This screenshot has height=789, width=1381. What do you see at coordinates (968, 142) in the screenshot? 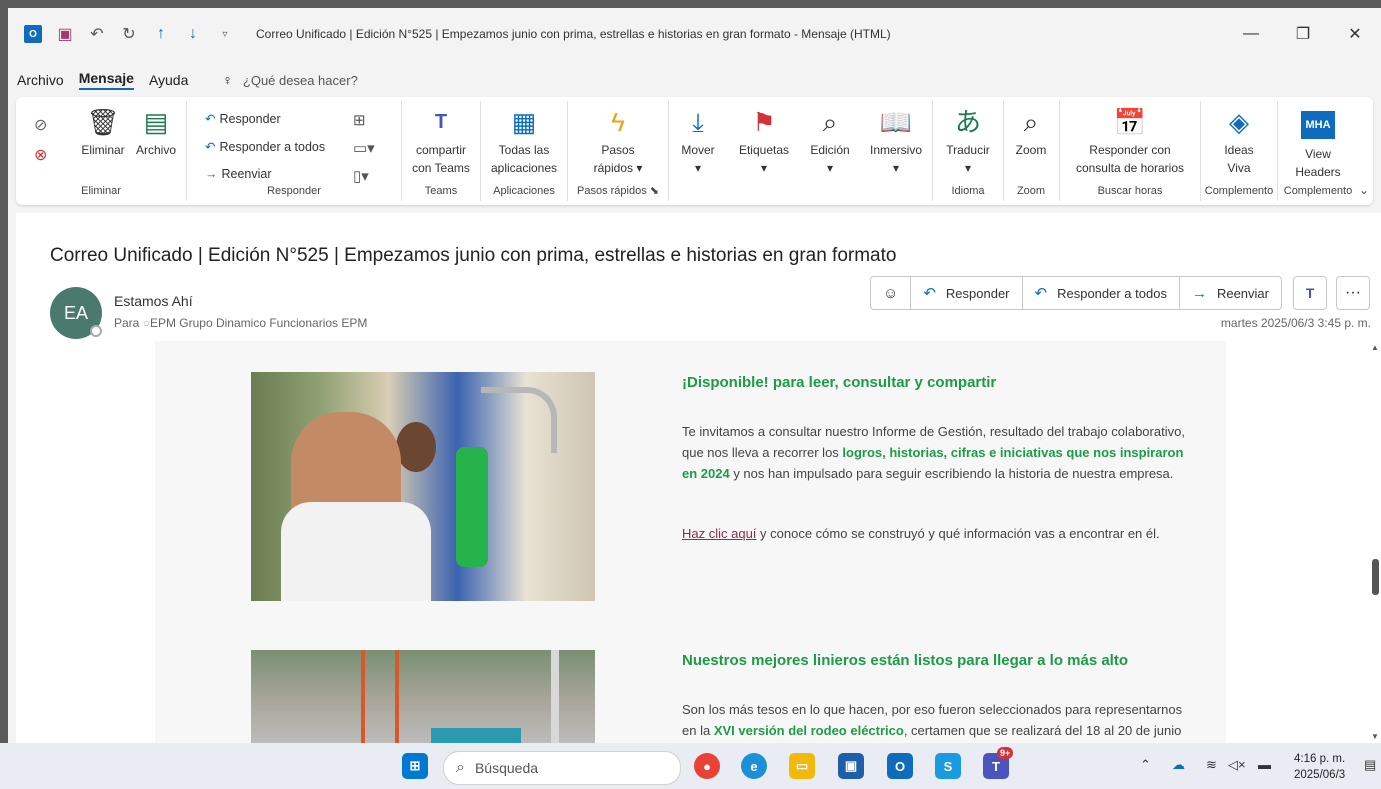
I see `translate-button: あ Traducir ▾` at bounding box center [968, 142].